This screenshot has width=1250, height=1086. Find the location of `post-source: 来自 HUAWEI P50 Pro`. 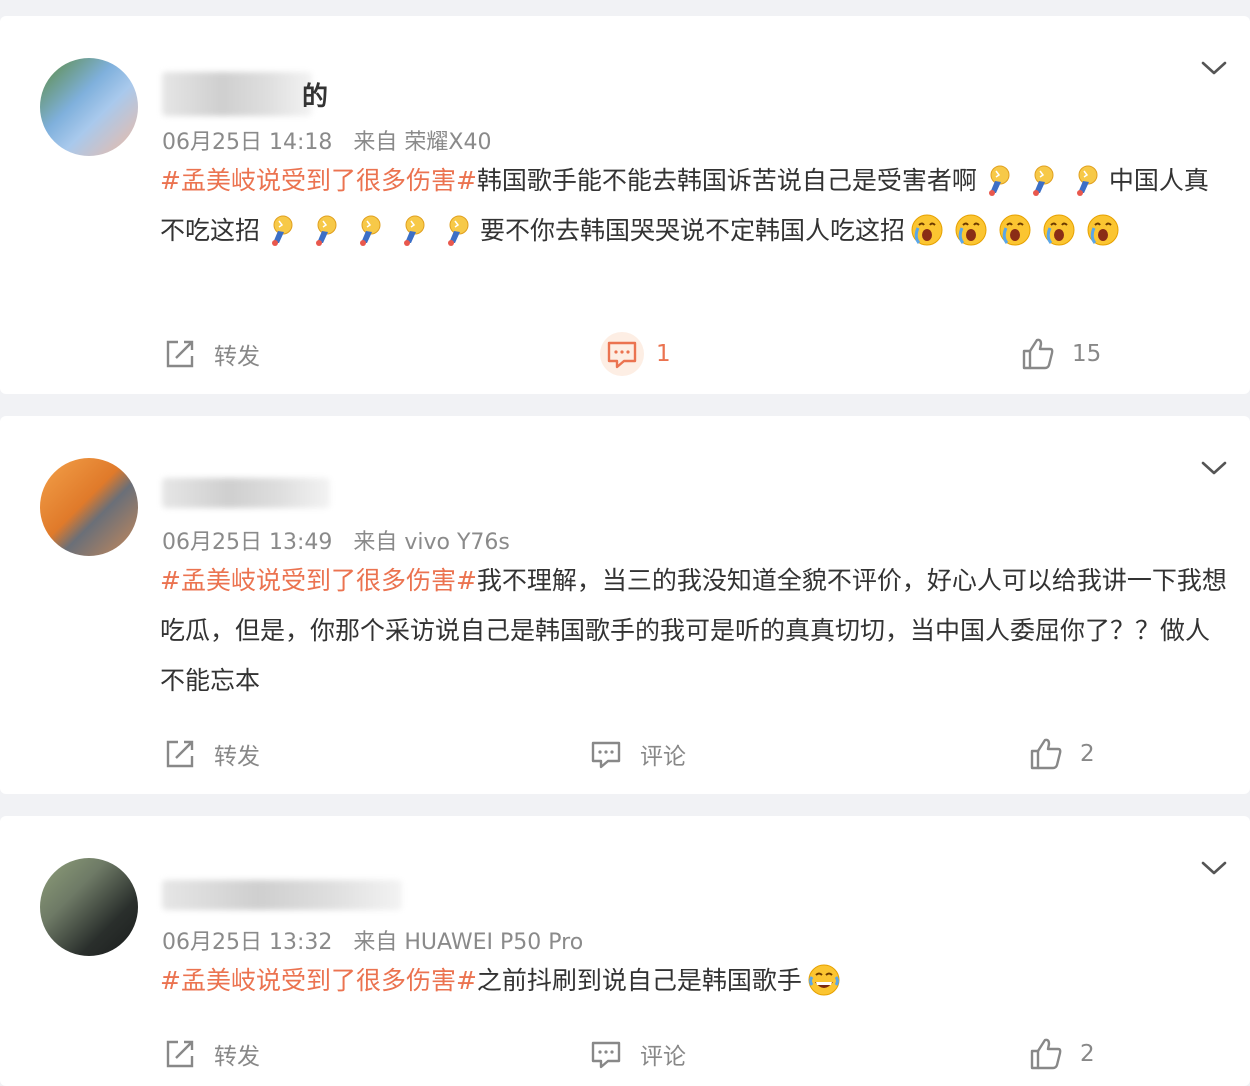

post-source: 来自 HUAWEI P50 Pro is located at coordinates (468, 942).